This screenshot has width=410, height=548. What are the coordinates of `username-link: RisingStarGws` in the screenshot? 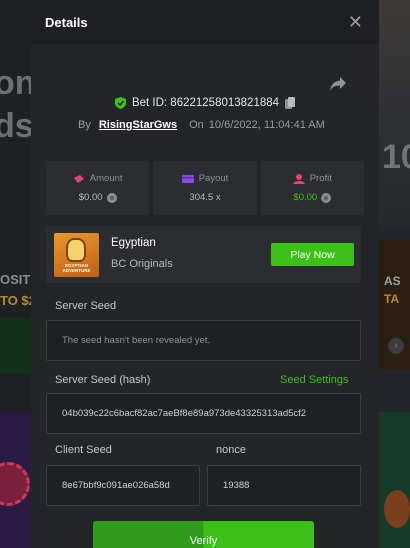 It's located at (138, 125).